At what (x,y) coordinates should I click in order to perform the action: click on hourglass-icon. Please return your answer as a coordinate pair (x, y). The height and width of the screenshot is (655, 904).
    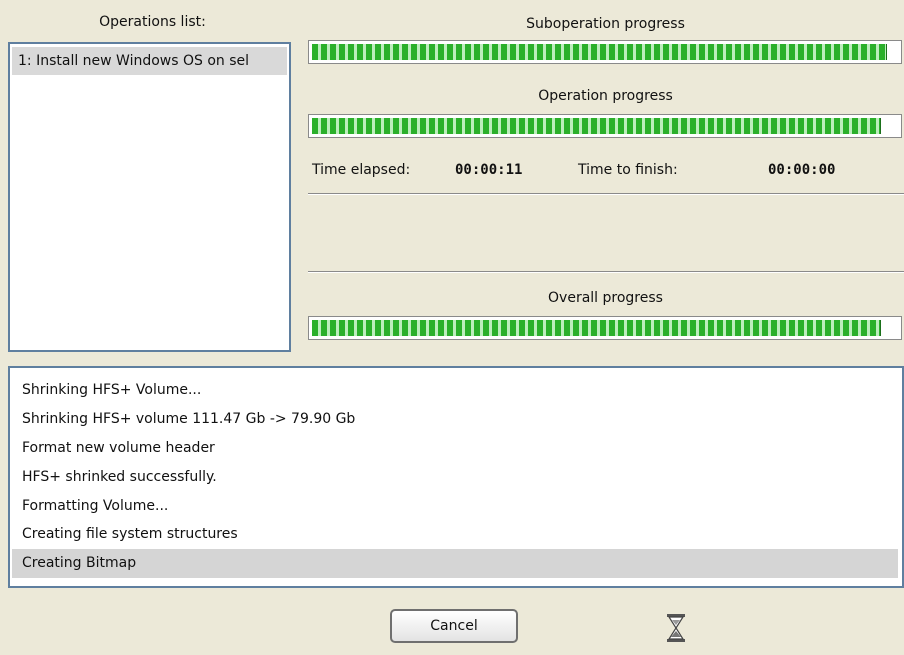
    Looking at the image, I should click on (676, 628).